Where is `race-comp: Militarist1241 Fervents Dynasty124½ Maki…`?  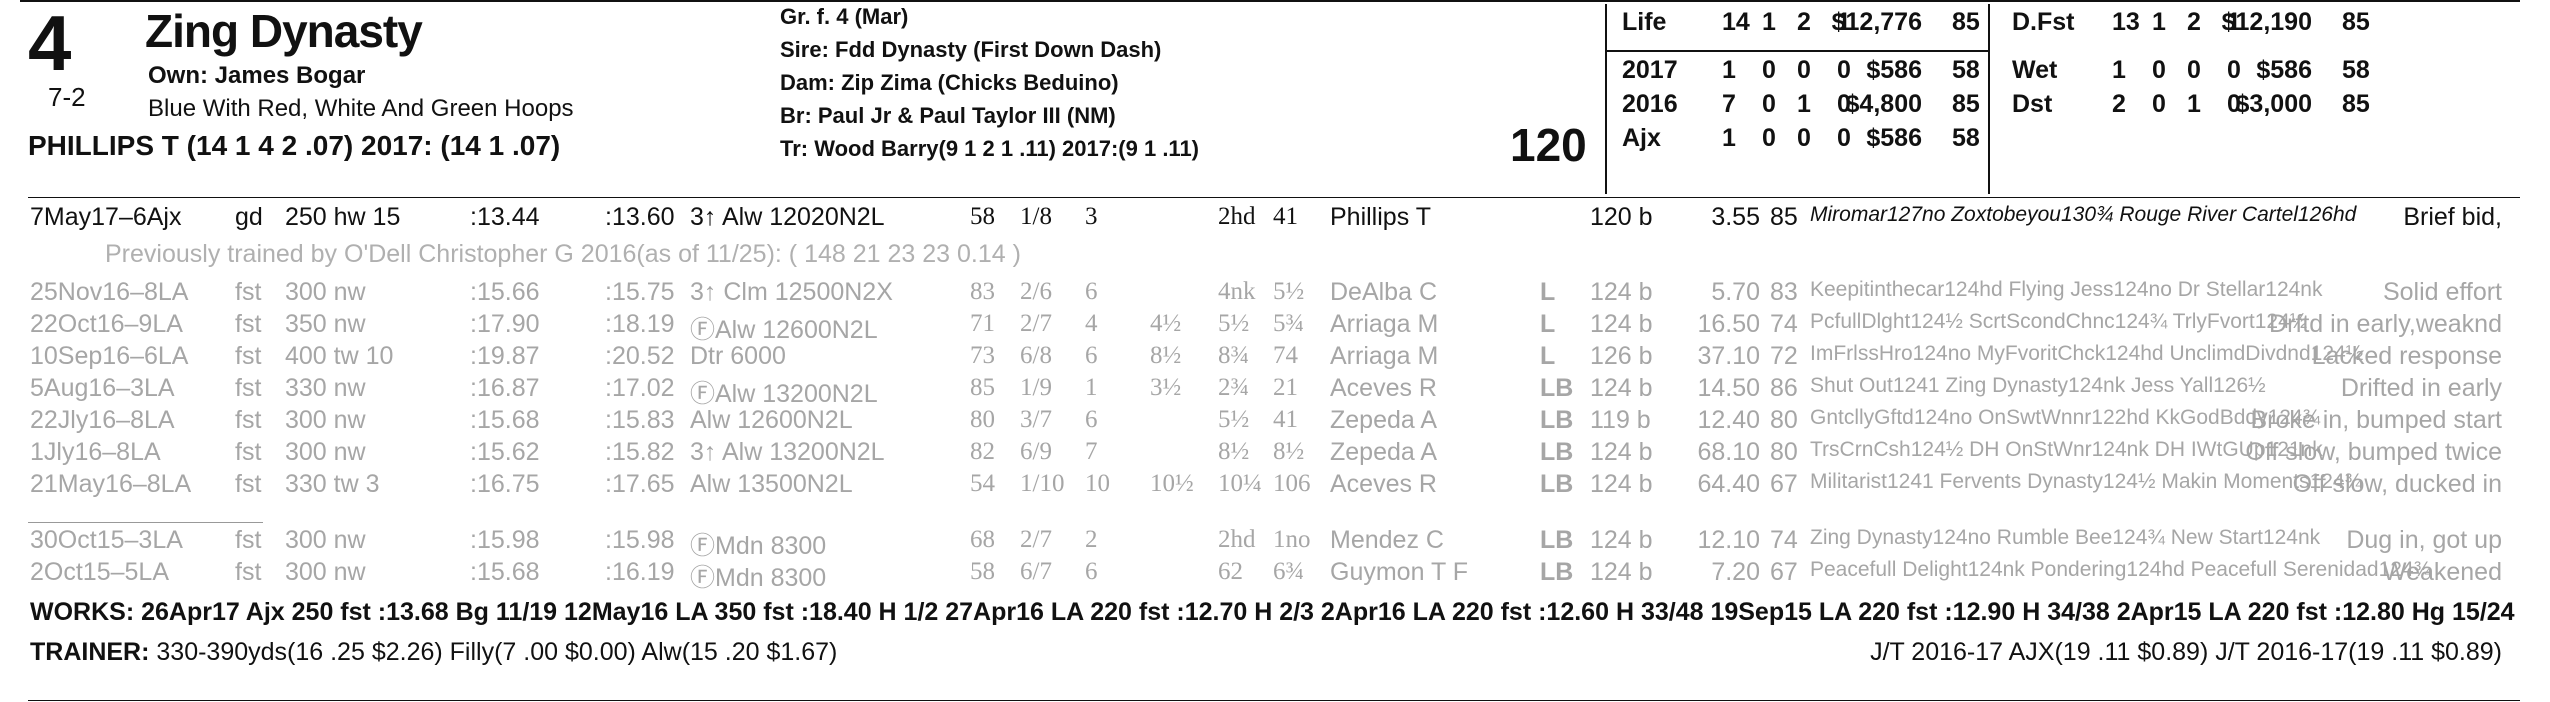 race-comp: Militarist1241 Fervents Dynasty124½ Maki… is located at coordinates (2086, 481).